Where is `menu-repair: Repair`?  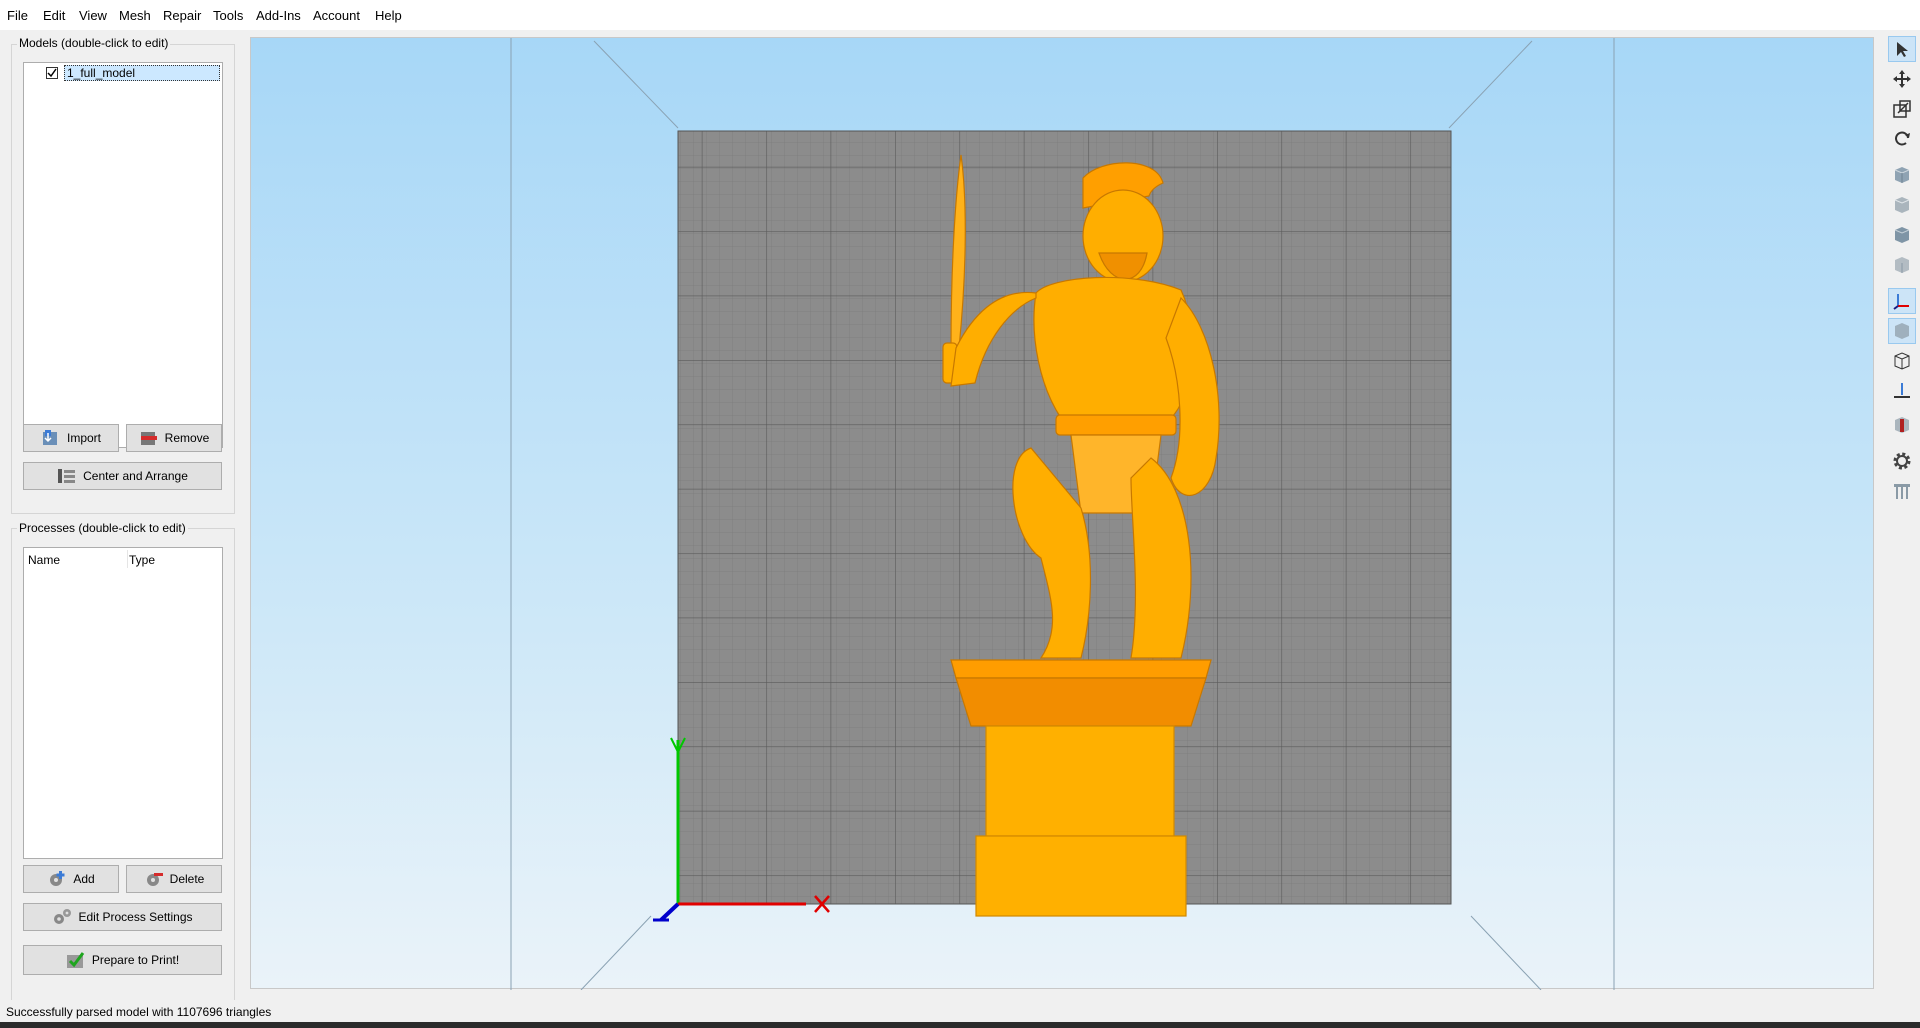 menu-repair: Repair is located at coordinates (182, 15).